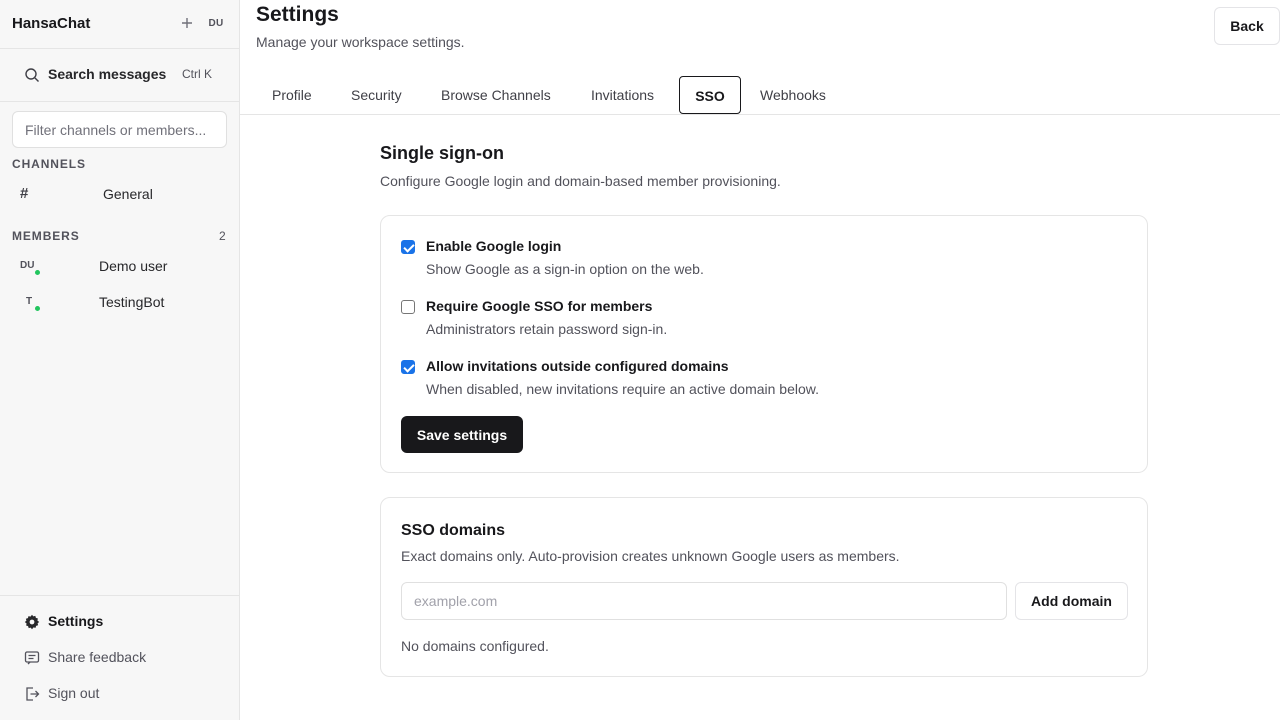 The height and width of the screenshot is (720, 1280). I want to click on new-conversation-button, so click(187, 23).